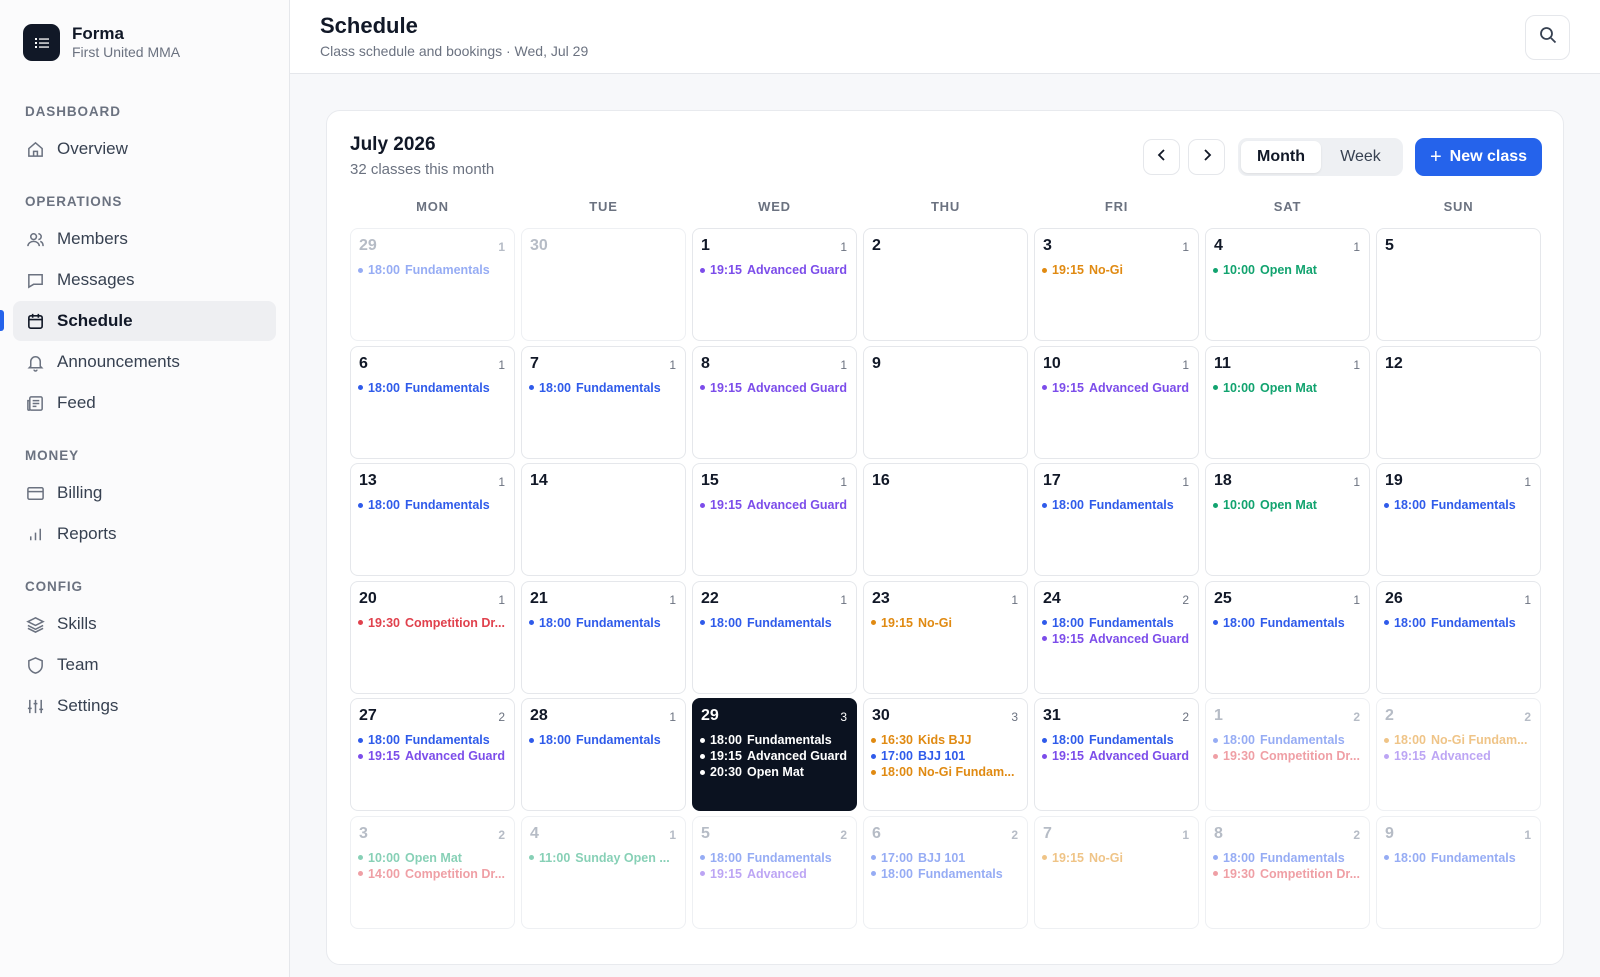 This screenshot has height=977, width=1600. Describe the element at coordinates (1116, 872) in the screenshot. I see `calendar-day: 7 1 19:15 No-Gi` at that location.